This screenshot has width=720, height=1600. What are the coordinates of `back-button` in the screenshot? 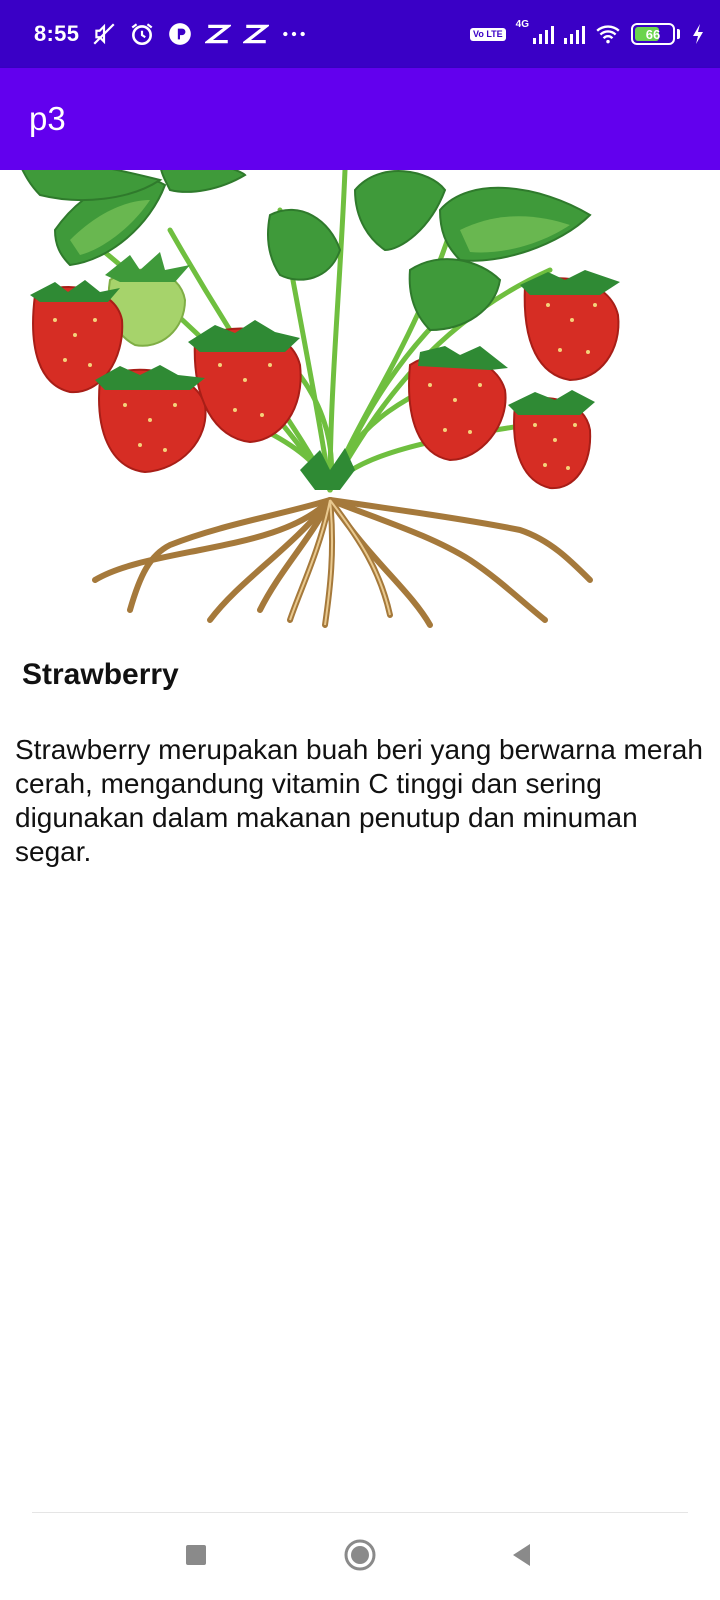 It's located at (522, 1555).